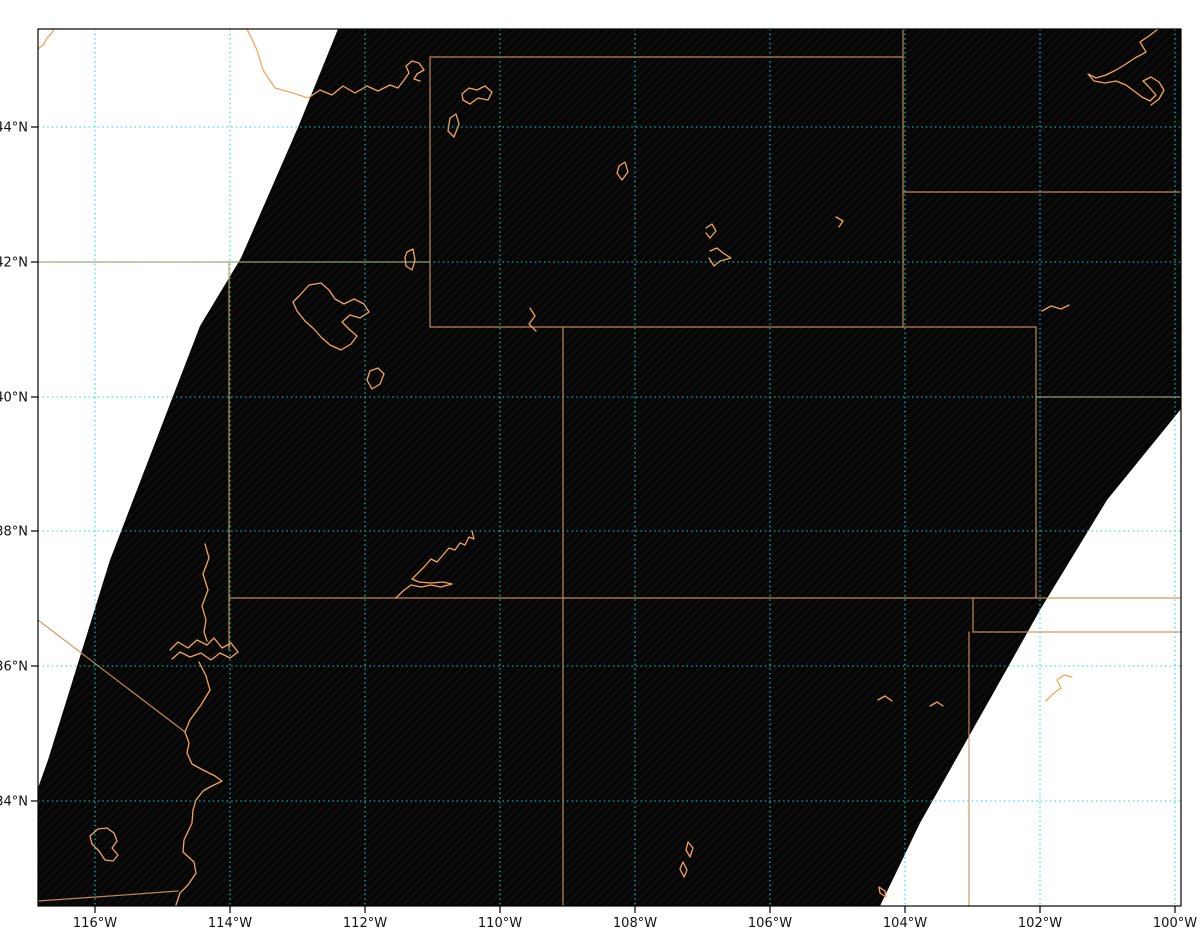 This screenshot has width=1200, height=929. What do you see at coordinates (14, 128) in the screenshot?
I see `tick-label-lat-44°N: 44°N` at bounding box center [14, 128].